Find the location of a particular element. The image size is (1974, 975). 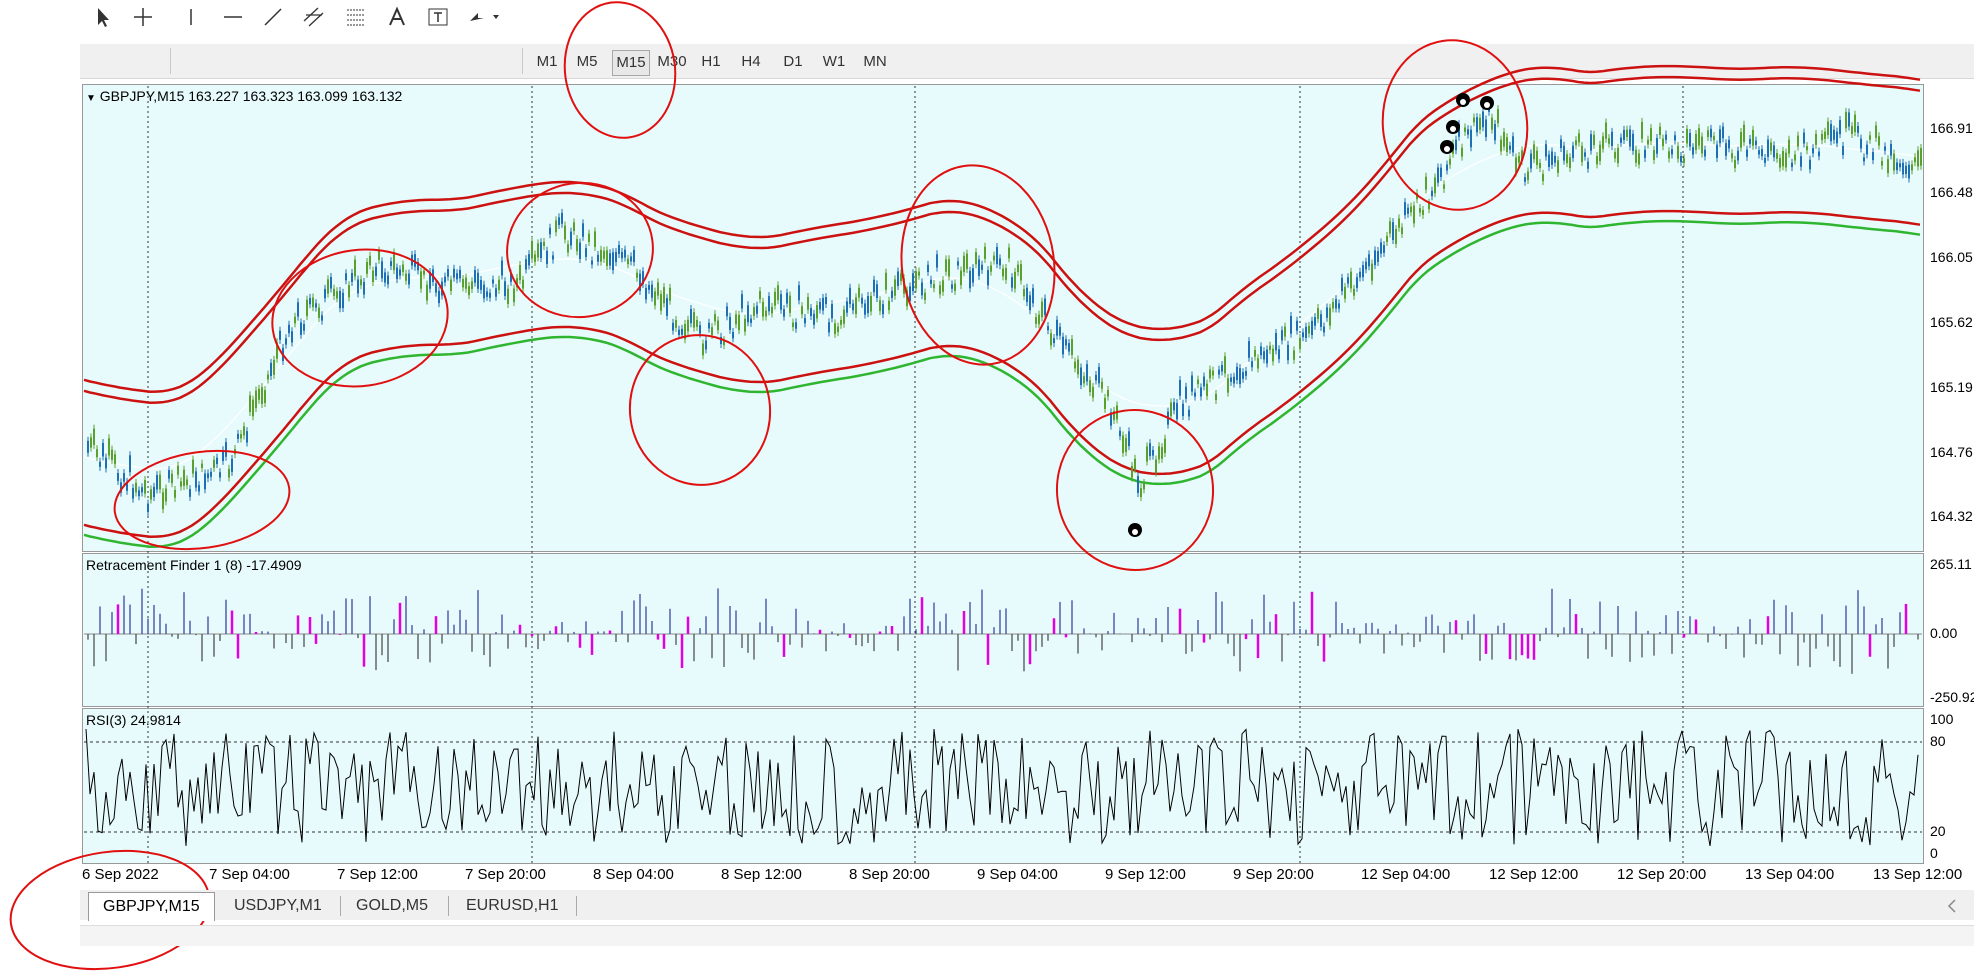

tab-gold-m5: GOLD,M5 is located at coordinates (392, 906).